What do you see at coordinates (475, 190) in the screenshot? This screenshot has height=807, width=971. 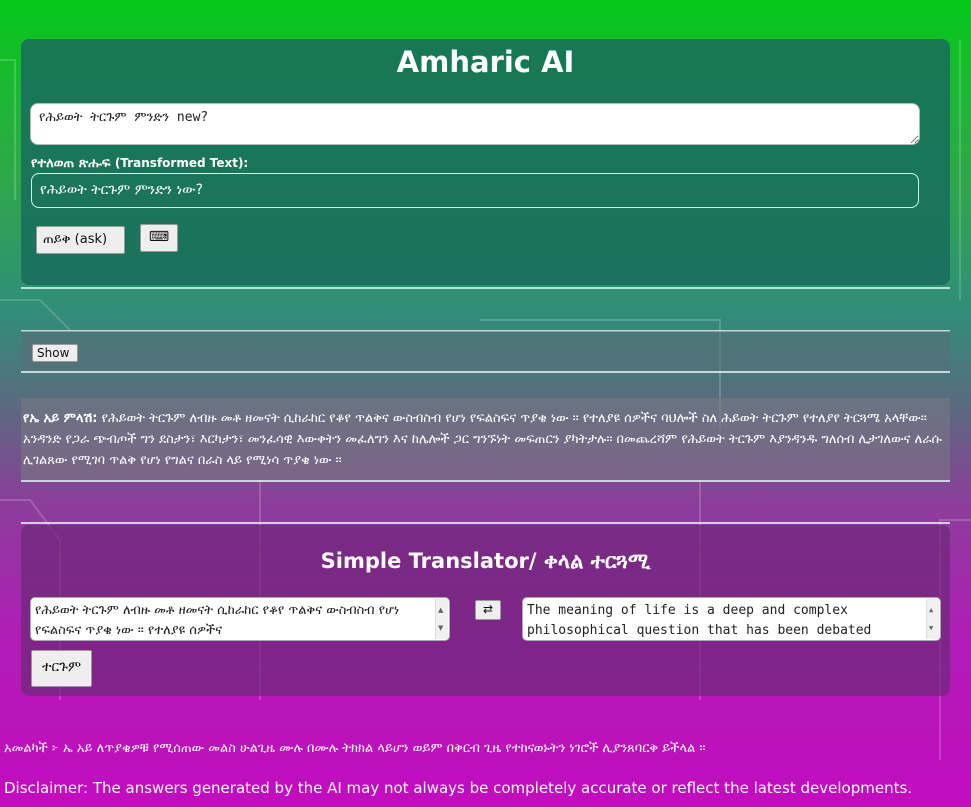 I see `transformed-text-field: የሕይወት ትርጉም ምንድን ነው?` at bounding box center [475, 190].